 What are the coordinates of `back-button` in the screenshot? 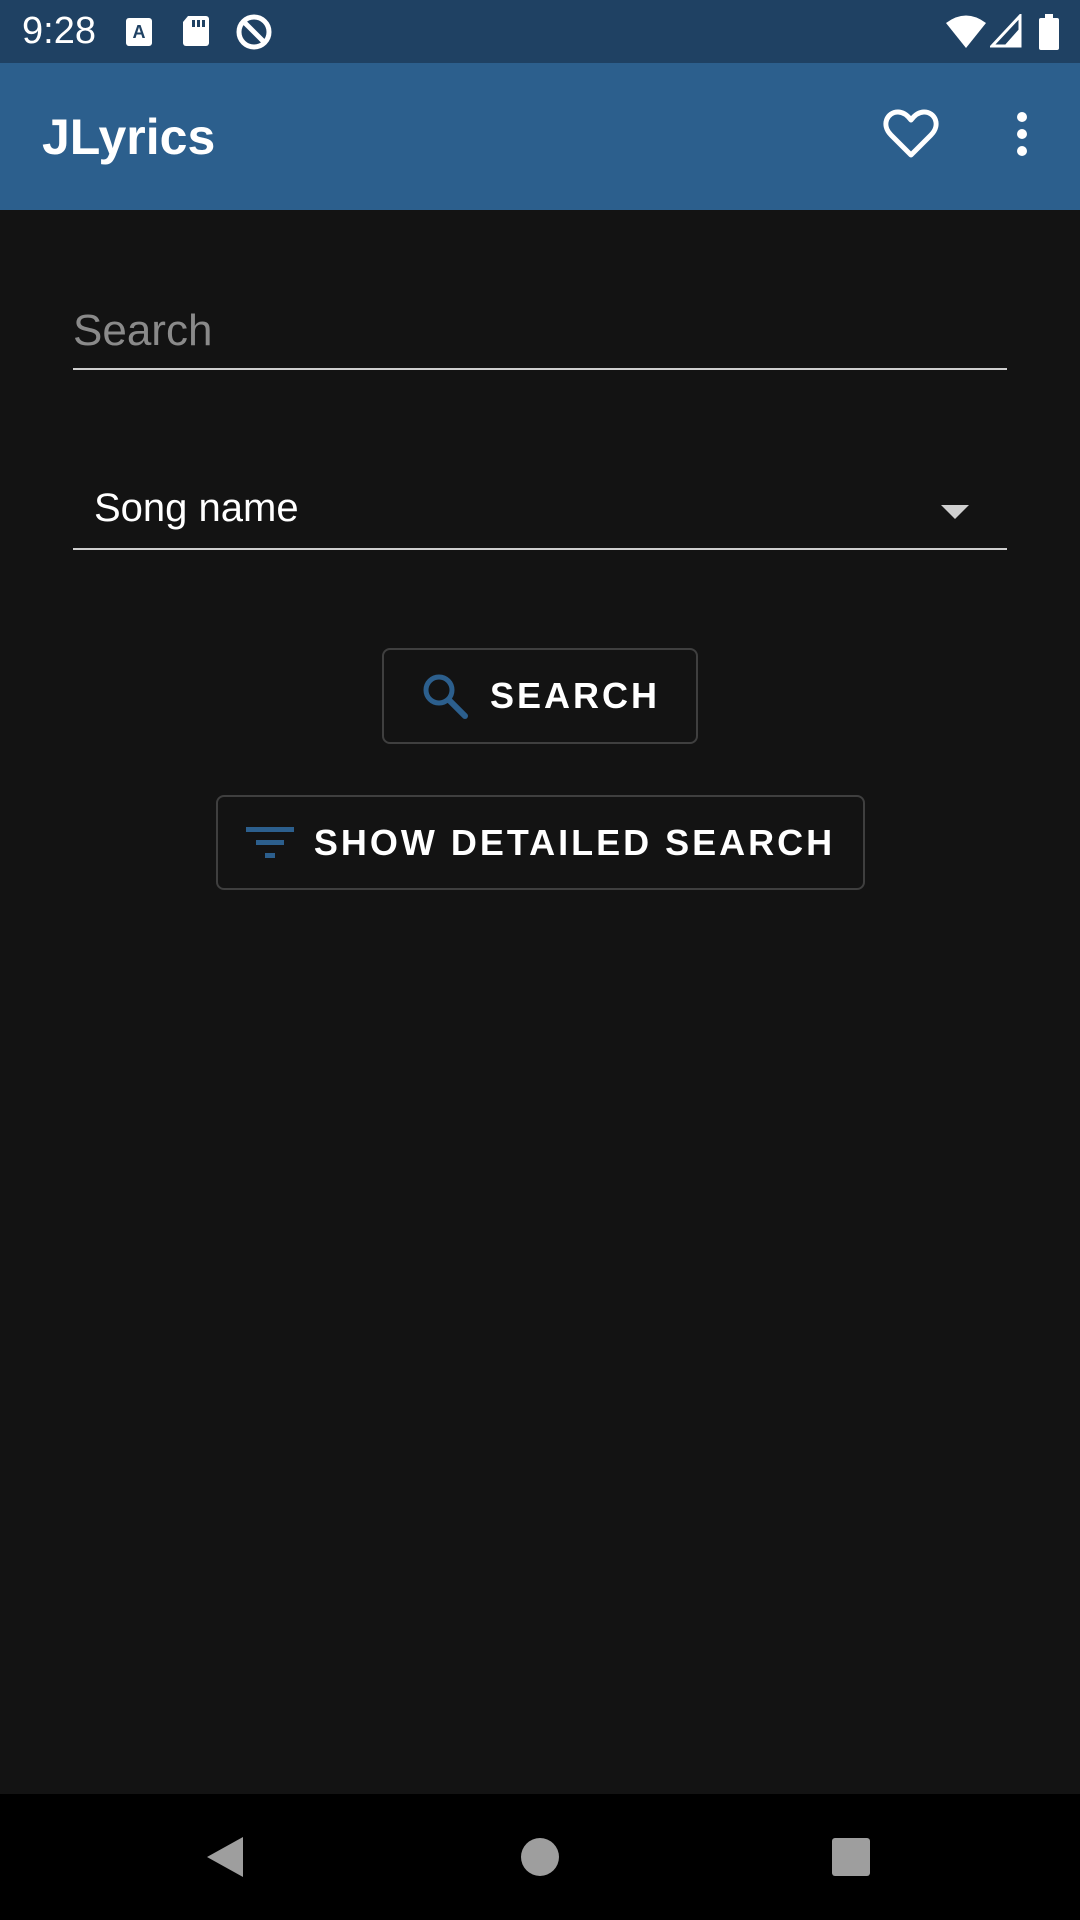 It's located at (225, 1857).